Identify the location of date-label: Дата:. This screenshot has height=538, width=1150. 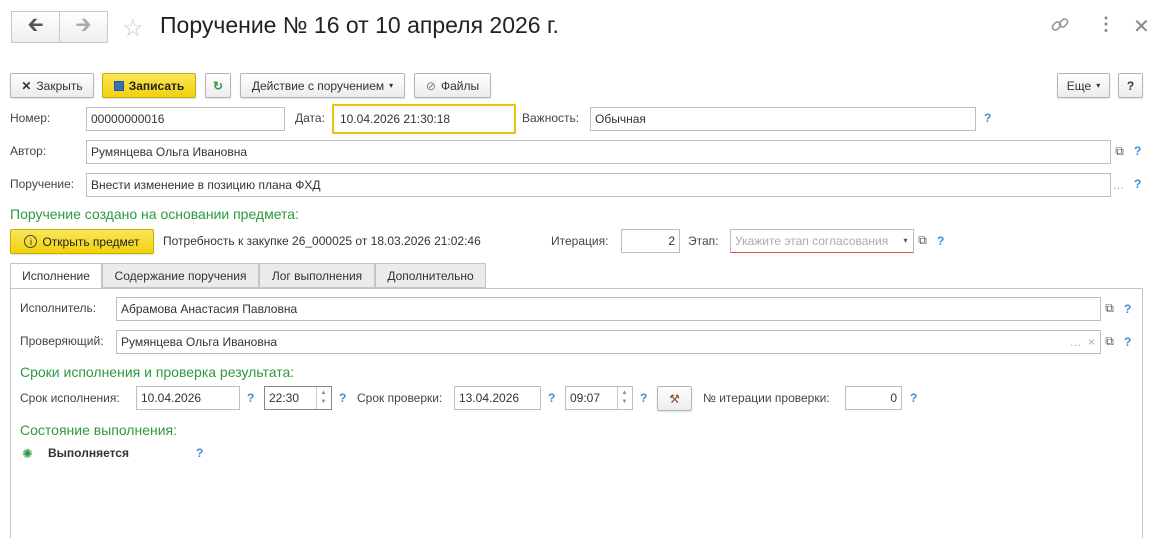
(310, 118).